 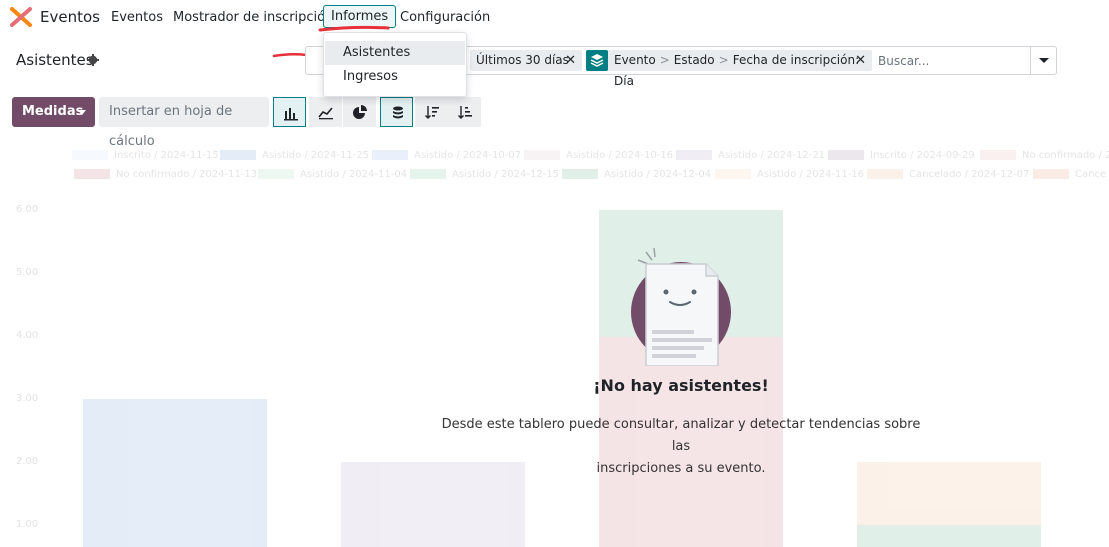 I want to click on menu-configuracion: Configuración, so click(x=445, y=17).